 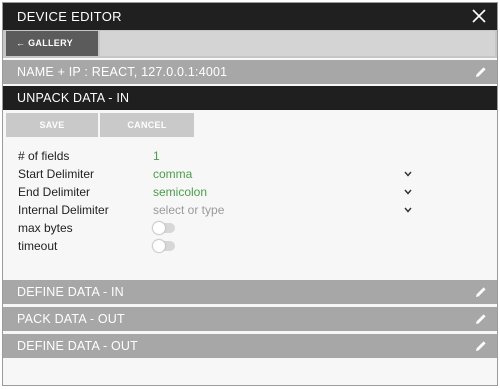 I want to click on internal-delimiter-label: Internal Delimiter, so click(x=63, y=210).